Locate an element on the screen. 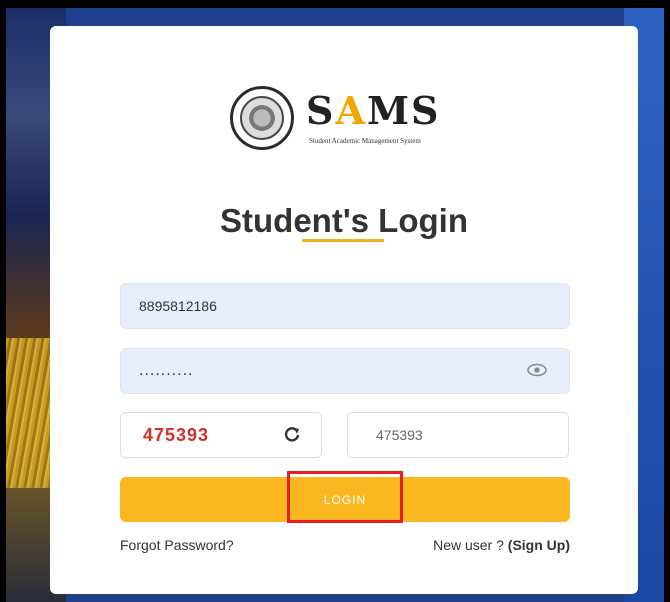 The width and height of the screenshot is (670, 602). captcha-box: 475393 is located at coordinates (221, 435).